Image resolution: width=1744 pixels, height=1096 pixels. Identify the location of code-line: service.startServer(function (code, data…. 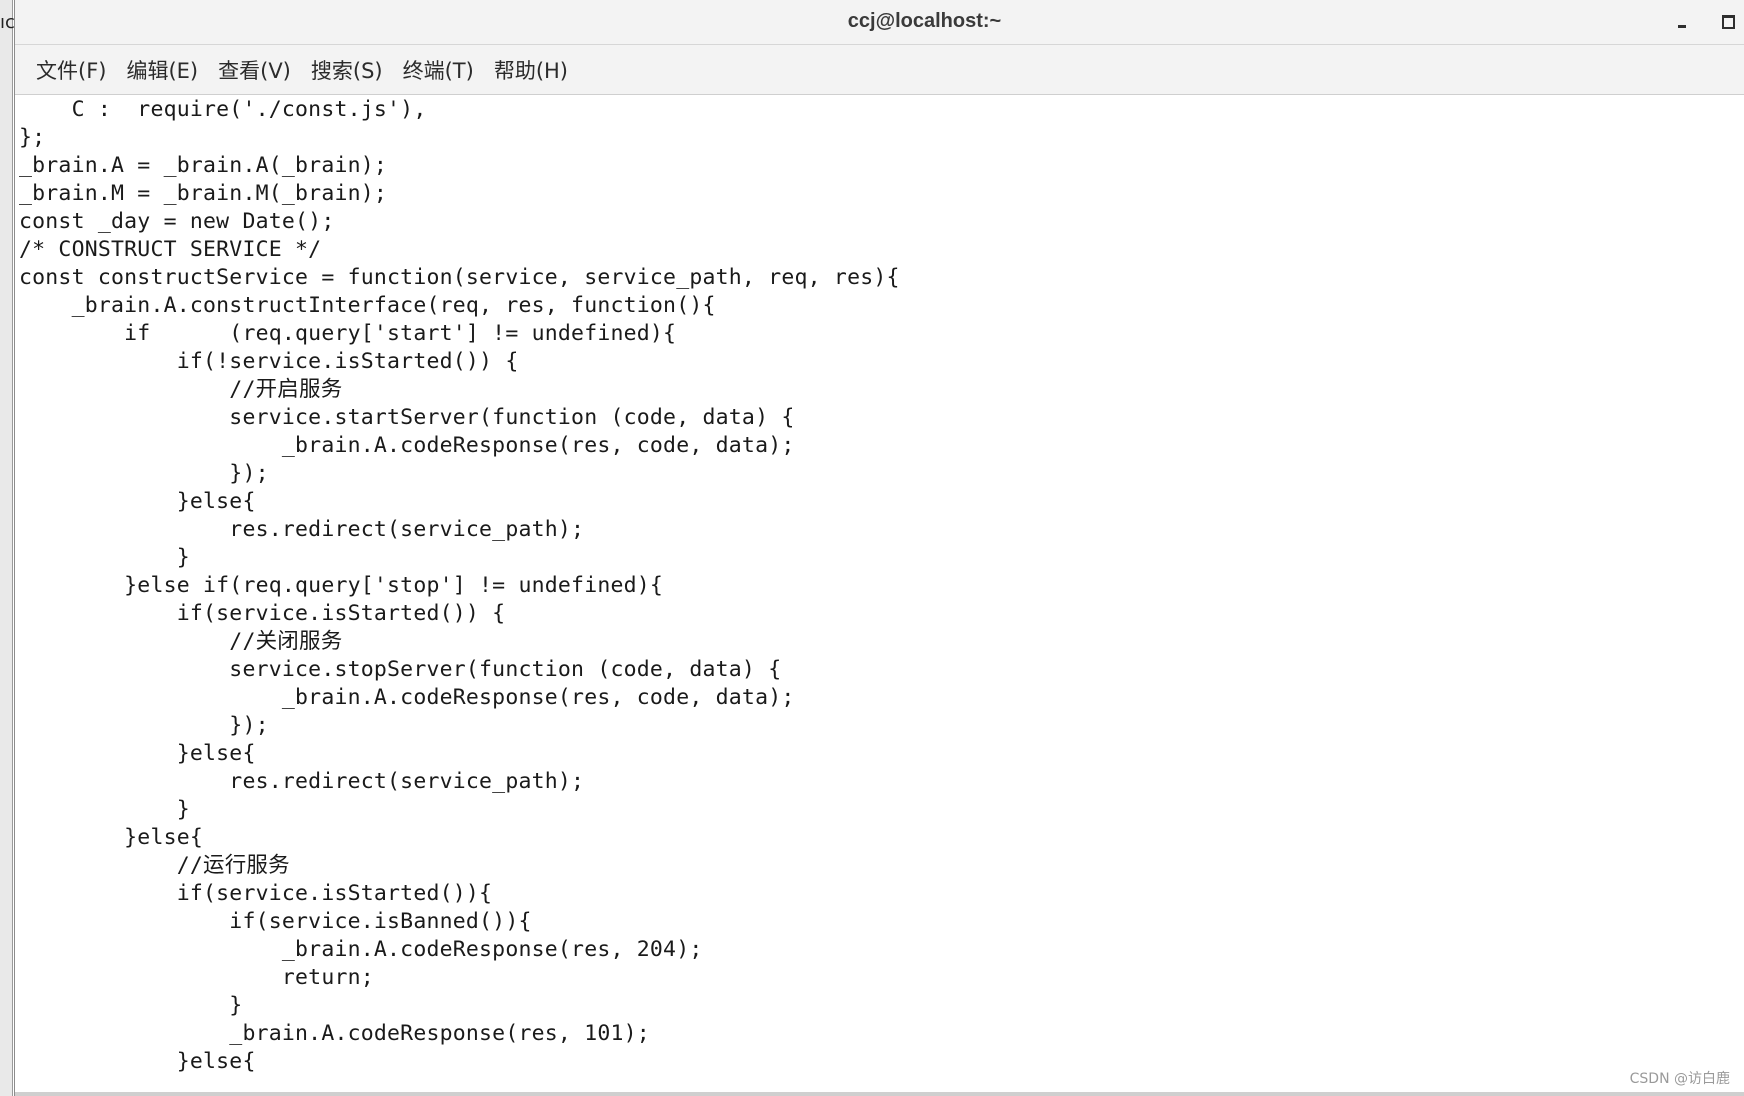
(407, 417).